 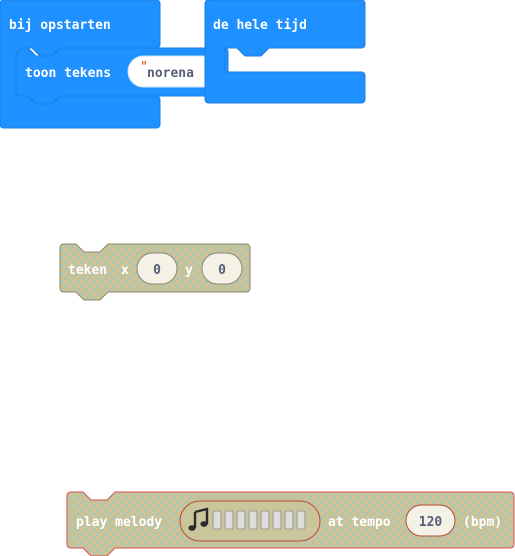 I want to click on melody-field, so click(x=250, y=521).